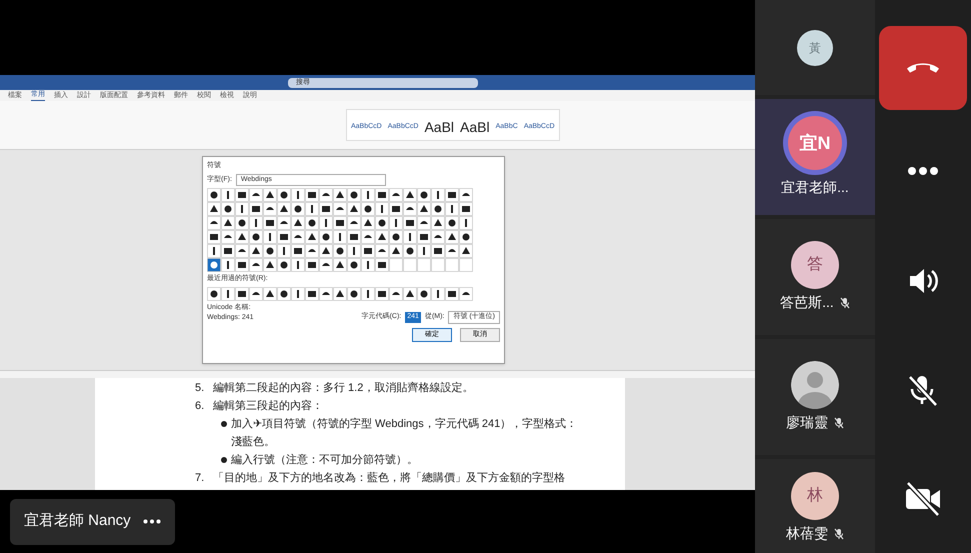 The image size is (971, 553). What do you see at coordinates (200, 388) in the screenshot?
I see `list-number: 5.` at bounding box center [200, 388].